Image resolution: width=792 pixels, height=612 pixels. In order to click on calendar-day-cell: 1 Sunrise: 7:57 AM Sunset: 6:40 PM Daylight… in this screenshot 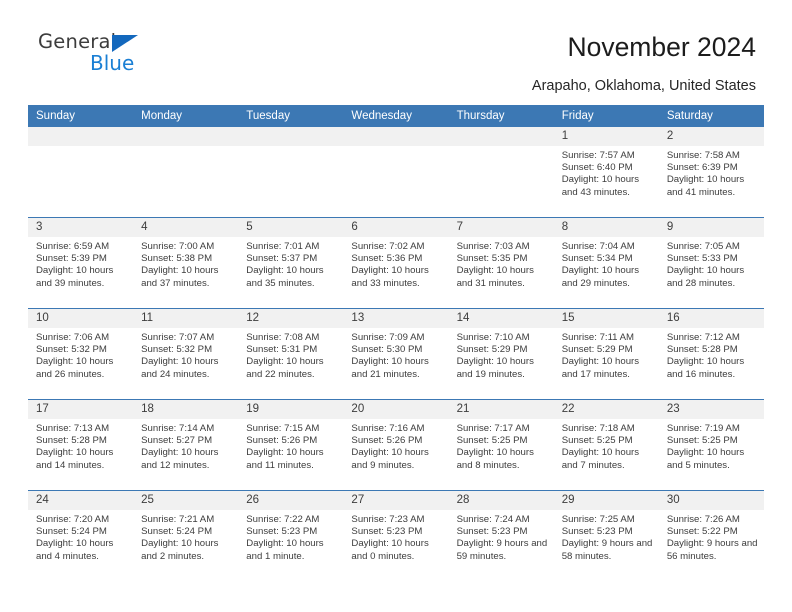, I will do `click(606, 172)`.